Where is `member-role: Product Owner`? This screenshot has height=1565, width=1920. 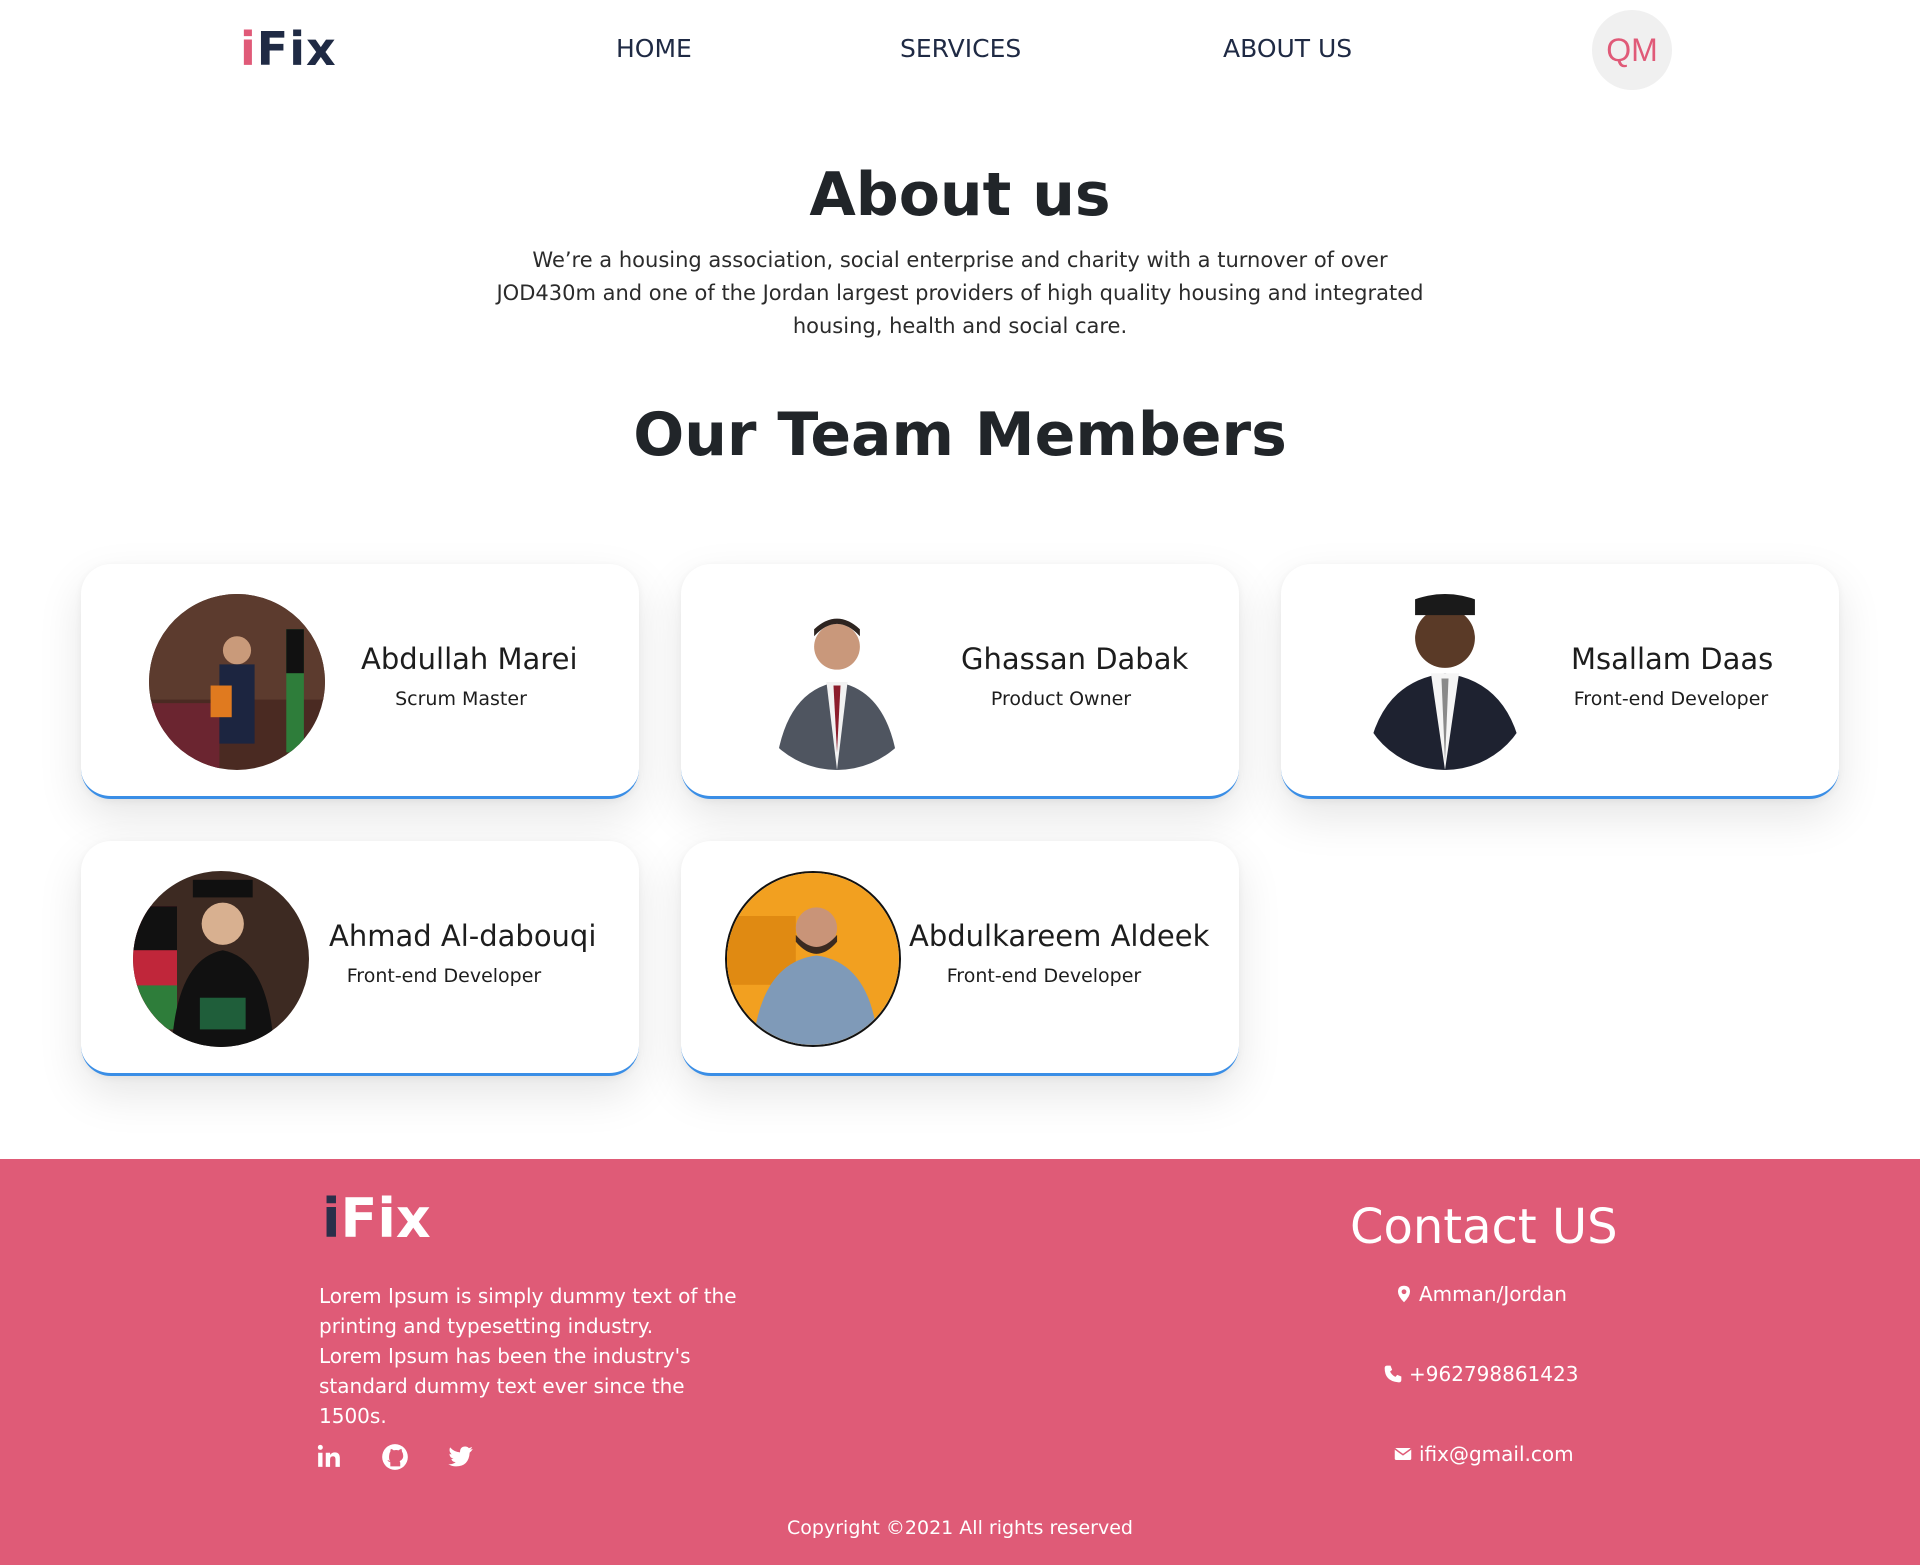 member-role: Product Owner is located at coordinates (1061, 699).